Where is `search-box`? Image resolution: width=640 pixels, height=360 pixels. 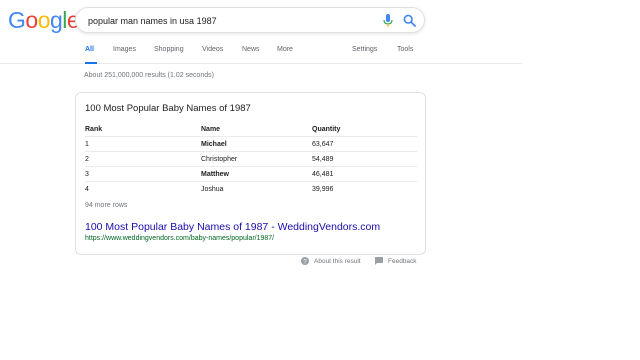 search-box is located at coordinates (250, 20).